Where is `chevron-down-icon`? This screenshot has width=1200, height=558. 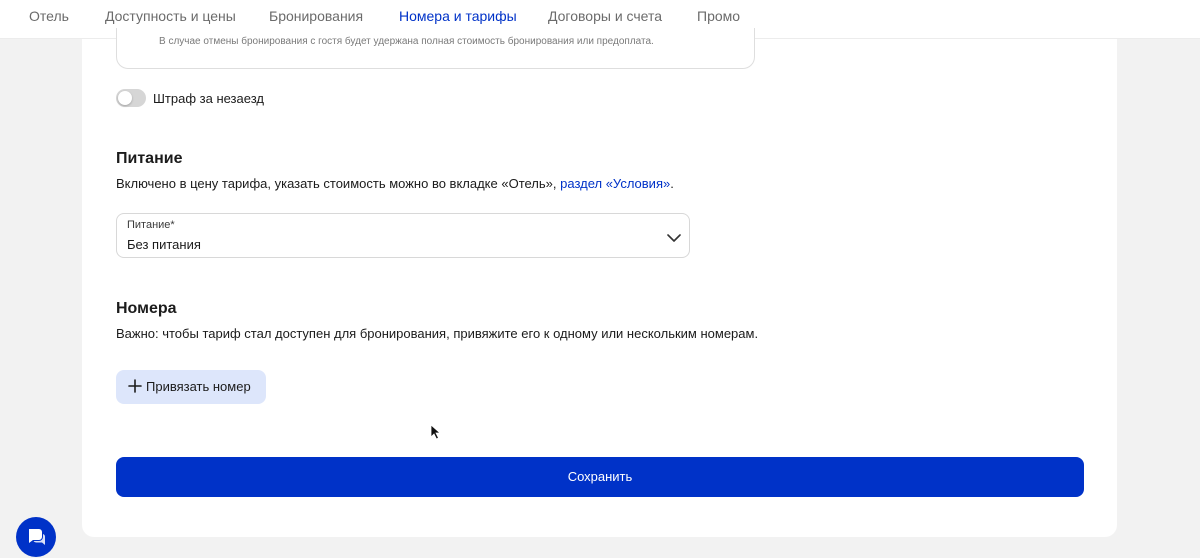 chevron-down-icon is located at coordinates (674, 238).